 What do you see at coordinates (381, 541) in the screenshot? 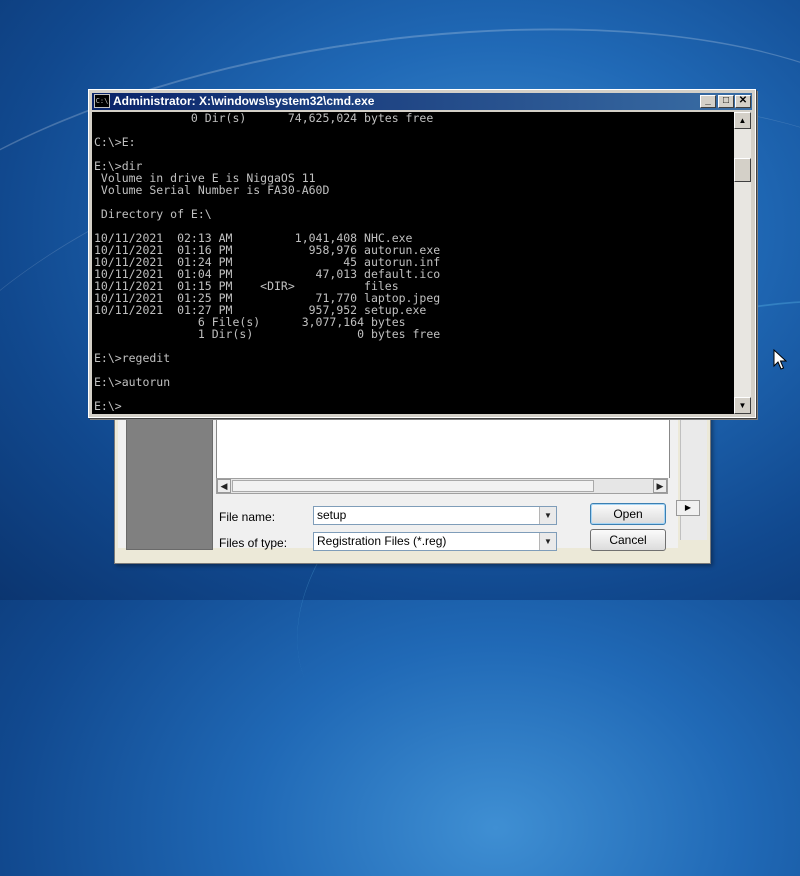
I see `file-type-value: Registration Files (*.reg)` at bounding box center [381, 541].